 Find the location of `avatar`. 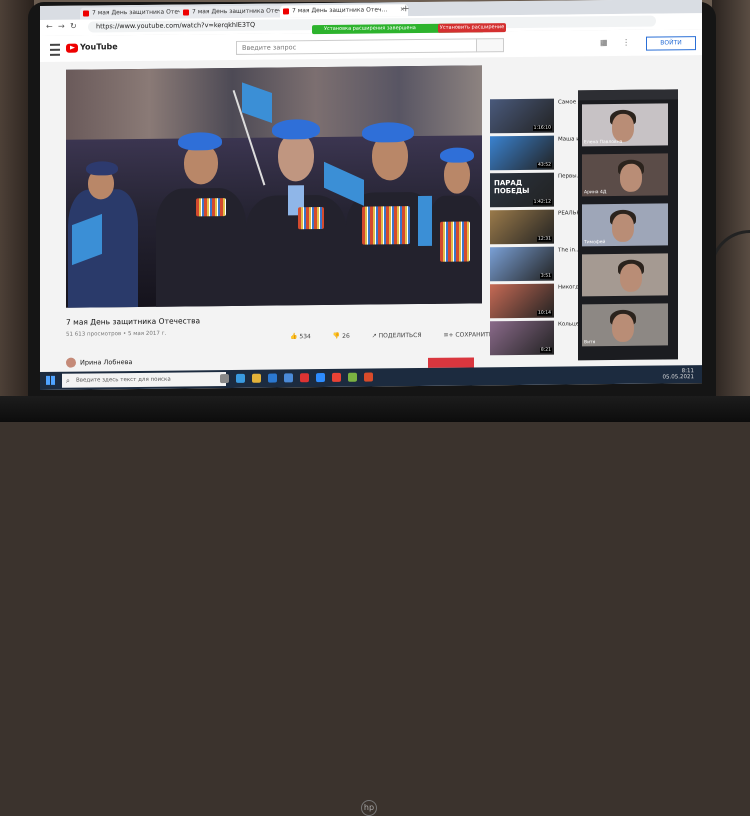

avatar is located at coordinates (71, 362).